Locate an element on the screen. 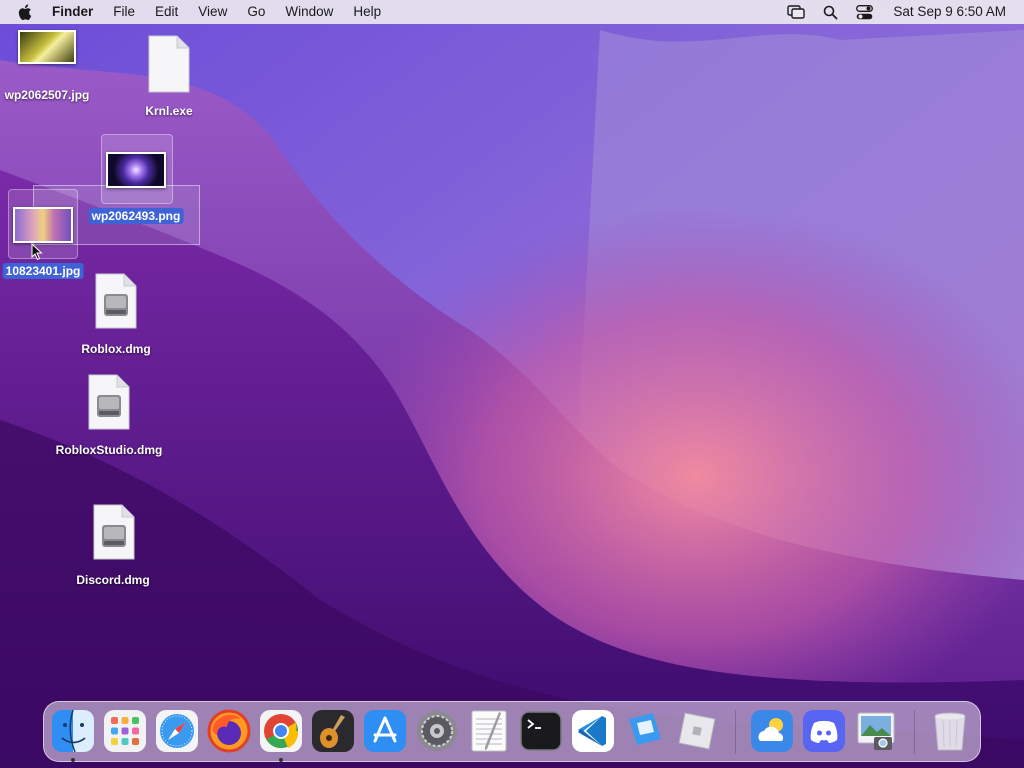  chrome-icon is located at coordinates (281, 731).